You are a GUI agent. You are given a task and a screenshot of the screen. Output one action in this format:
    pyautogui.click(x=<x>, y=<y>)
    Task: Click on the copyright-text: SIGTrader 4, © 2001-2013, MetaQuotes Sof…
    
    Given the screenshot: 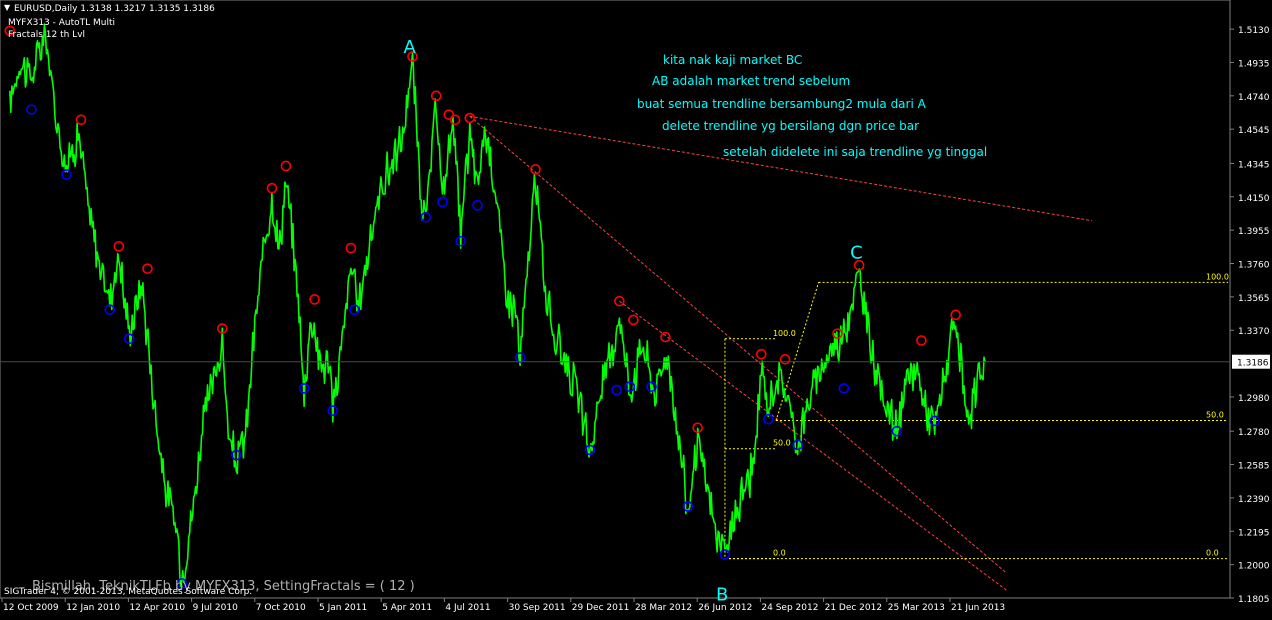 What is the action you would take?
    pyautogui.click(x=128, y=592)
    